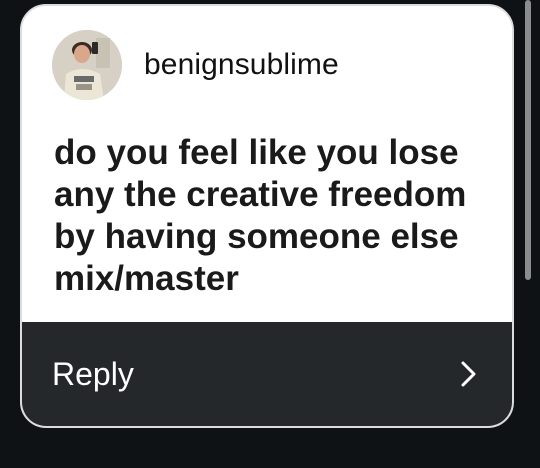 This screenshot has height=468, width=540. Describe the element at coordinates (528, 140) in the screenshot. I see `scrollbar` at that location.